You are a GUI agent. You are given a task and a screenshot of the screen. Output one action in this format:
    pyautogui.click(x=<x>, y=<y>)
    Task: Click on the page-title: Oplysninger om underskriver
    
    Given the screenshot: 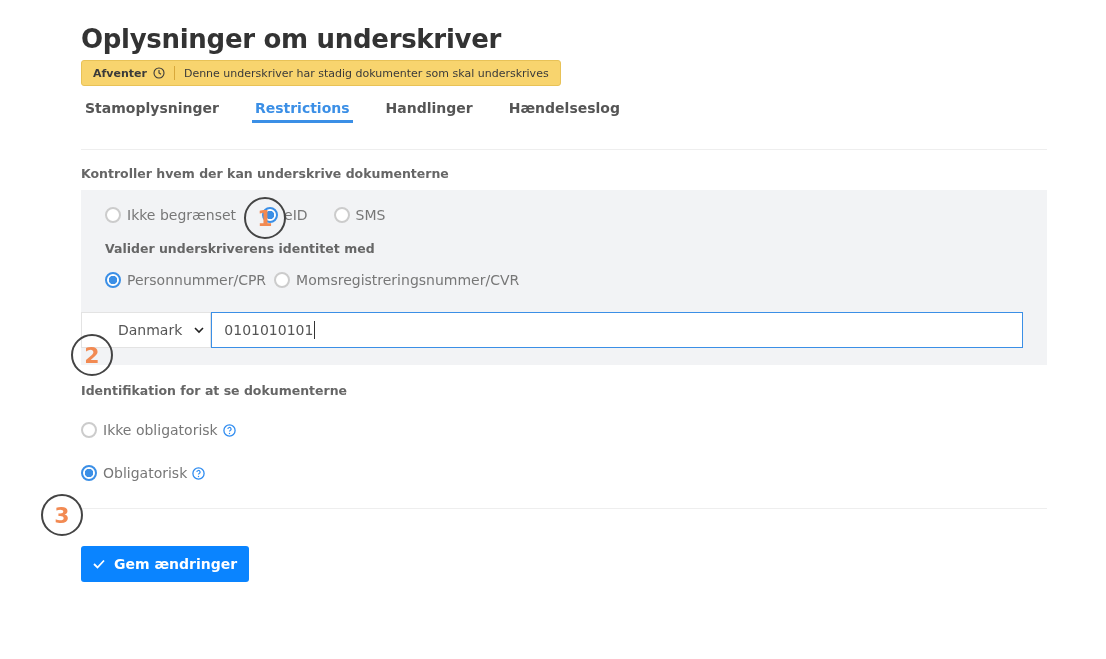 What is the action you would take?
    pyautogui.click(x=292, y=39)
    